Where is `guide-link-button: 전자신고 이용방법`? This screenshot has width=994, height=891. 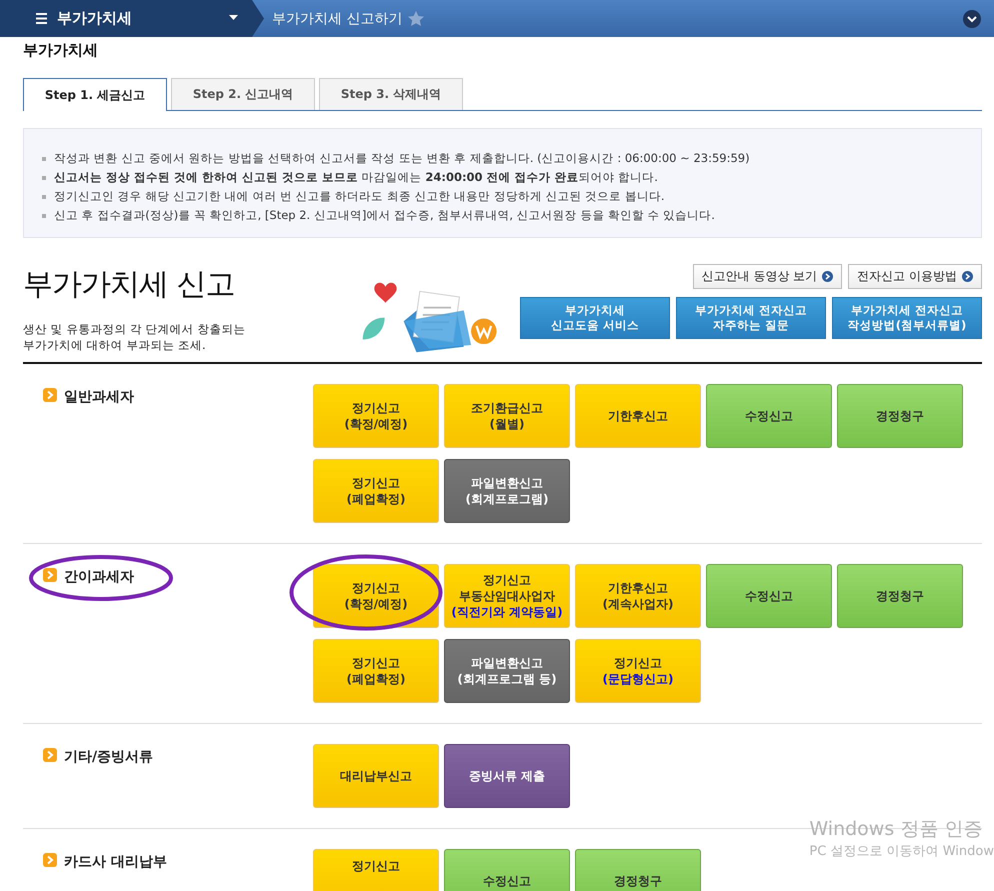 guide-link-button: 전자신고 이용방법 is located at coordinates (915, 276).